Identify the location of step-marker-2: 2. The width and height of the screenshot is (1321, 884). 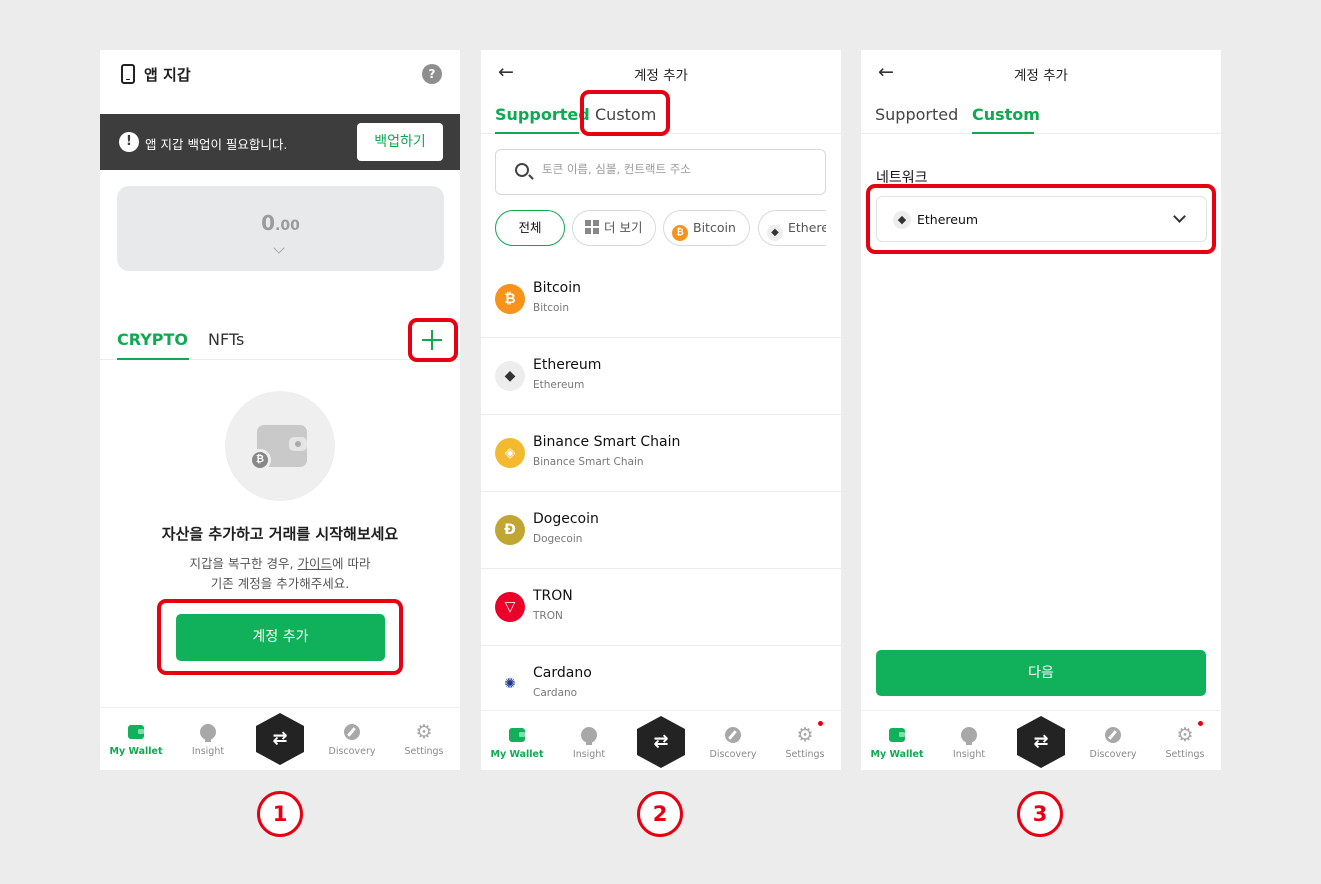
(660, 814).